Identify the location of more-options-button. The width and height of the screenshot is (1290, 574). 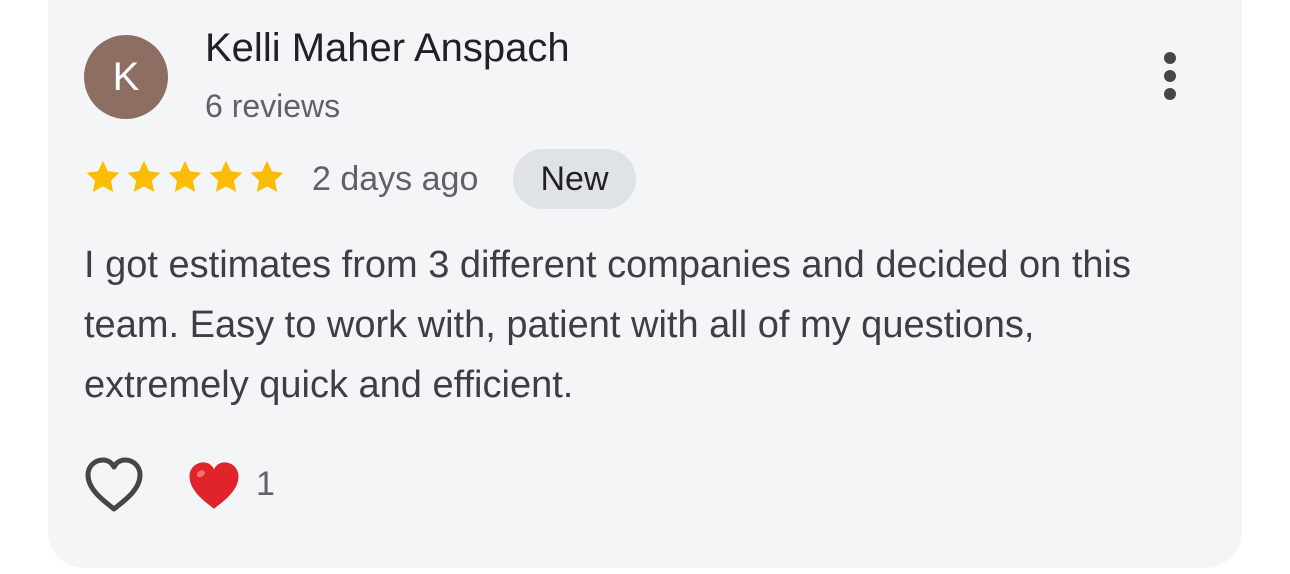
(1170, 76).